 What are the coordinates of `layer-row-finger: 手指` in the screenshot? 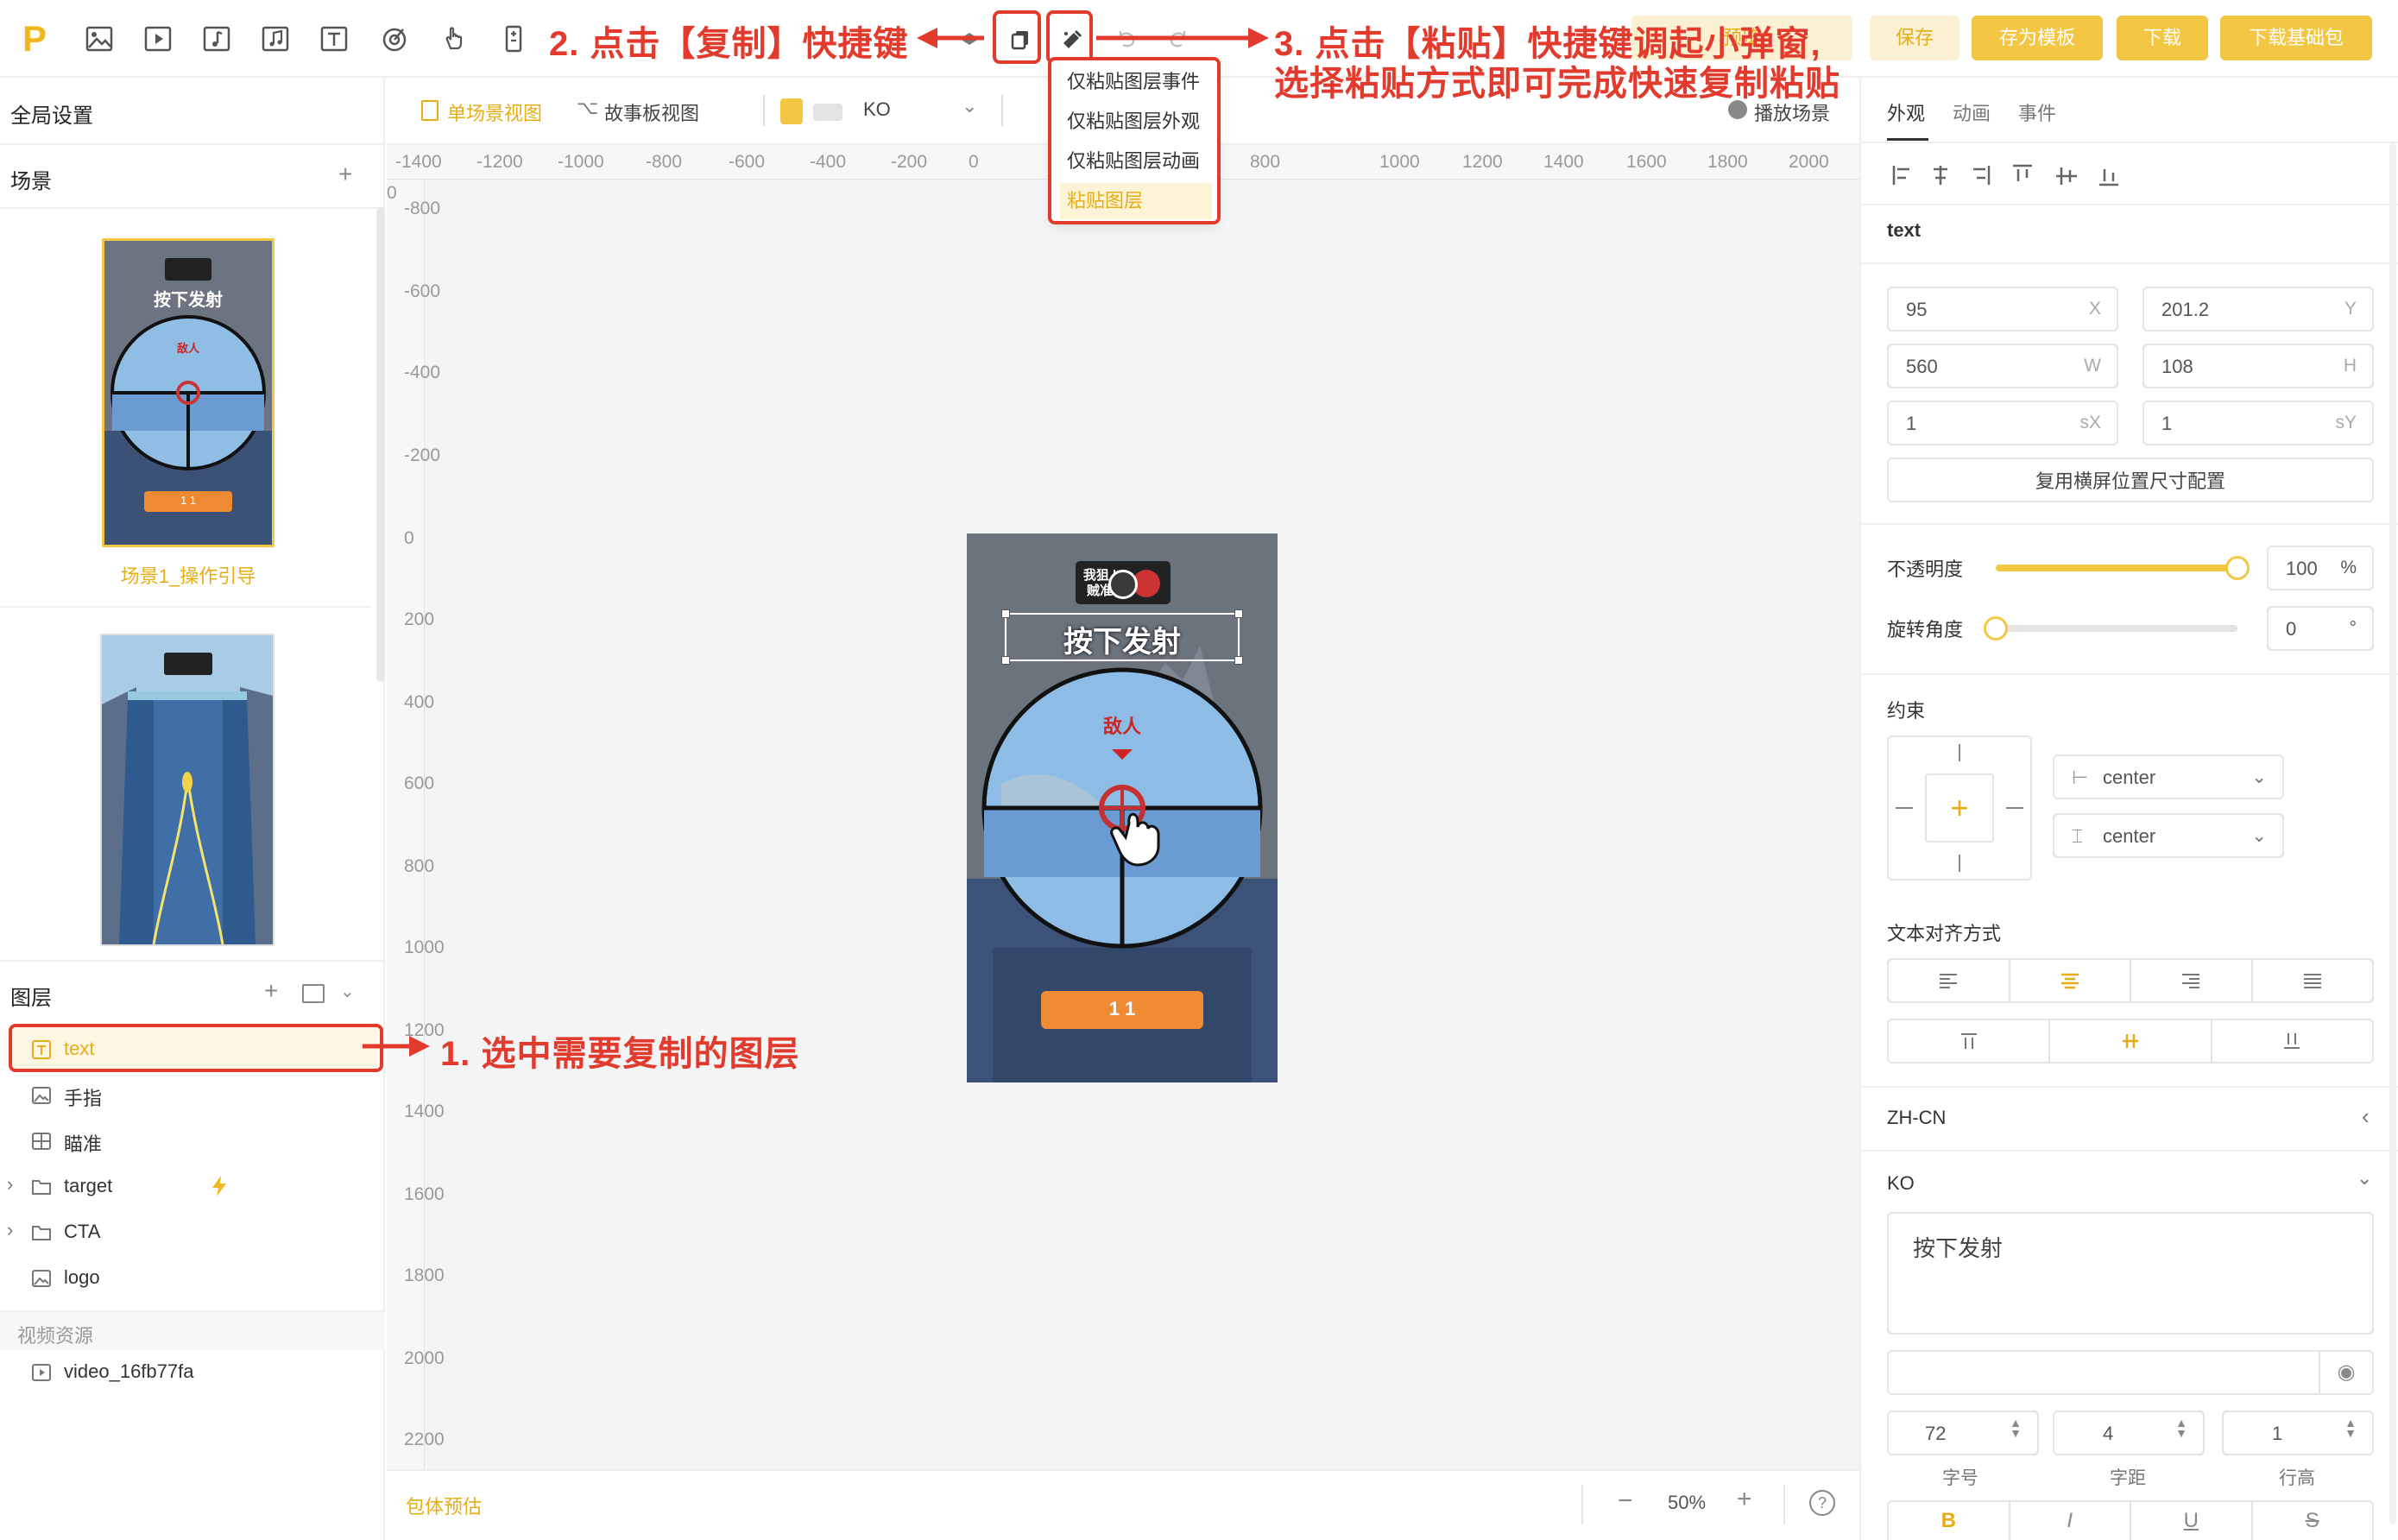 It's located at (194, 1094).